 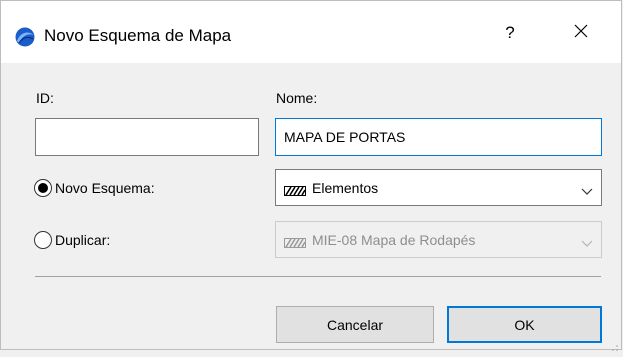 I want to click on duplicate-label: Duplicar:, so click(x=83, y=240).